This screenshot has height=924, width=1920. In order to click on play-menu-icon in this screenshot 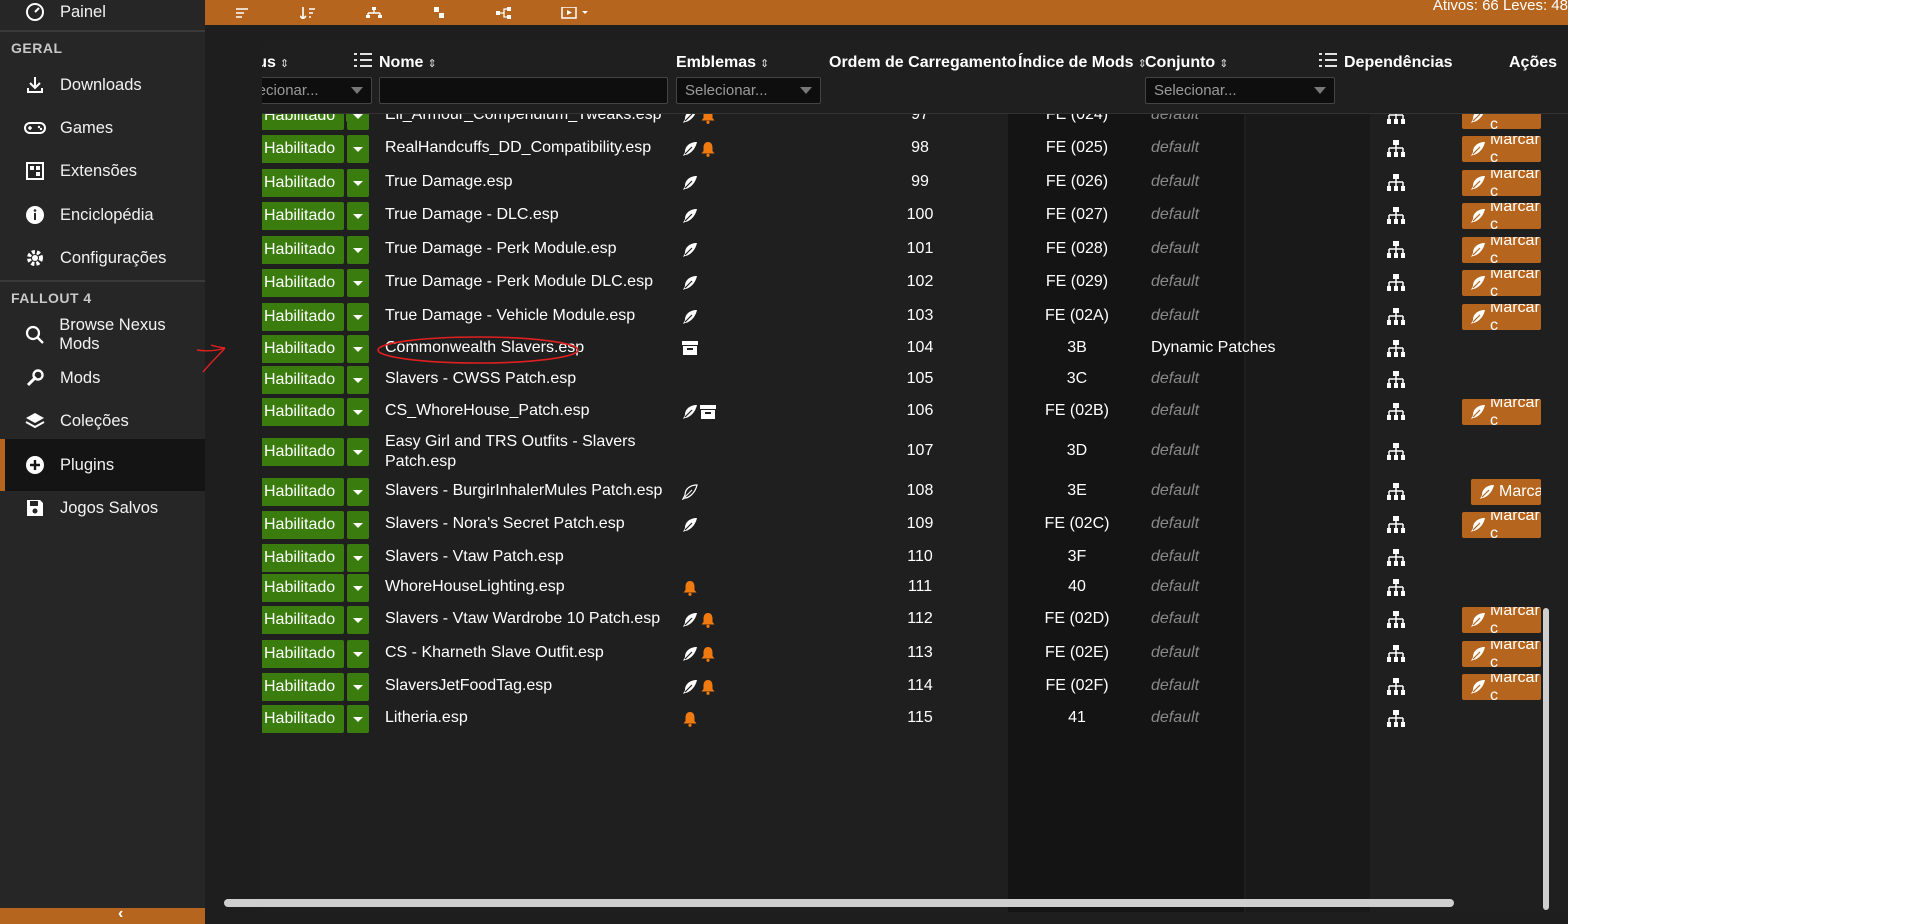, I will do `click(576, 12)`.